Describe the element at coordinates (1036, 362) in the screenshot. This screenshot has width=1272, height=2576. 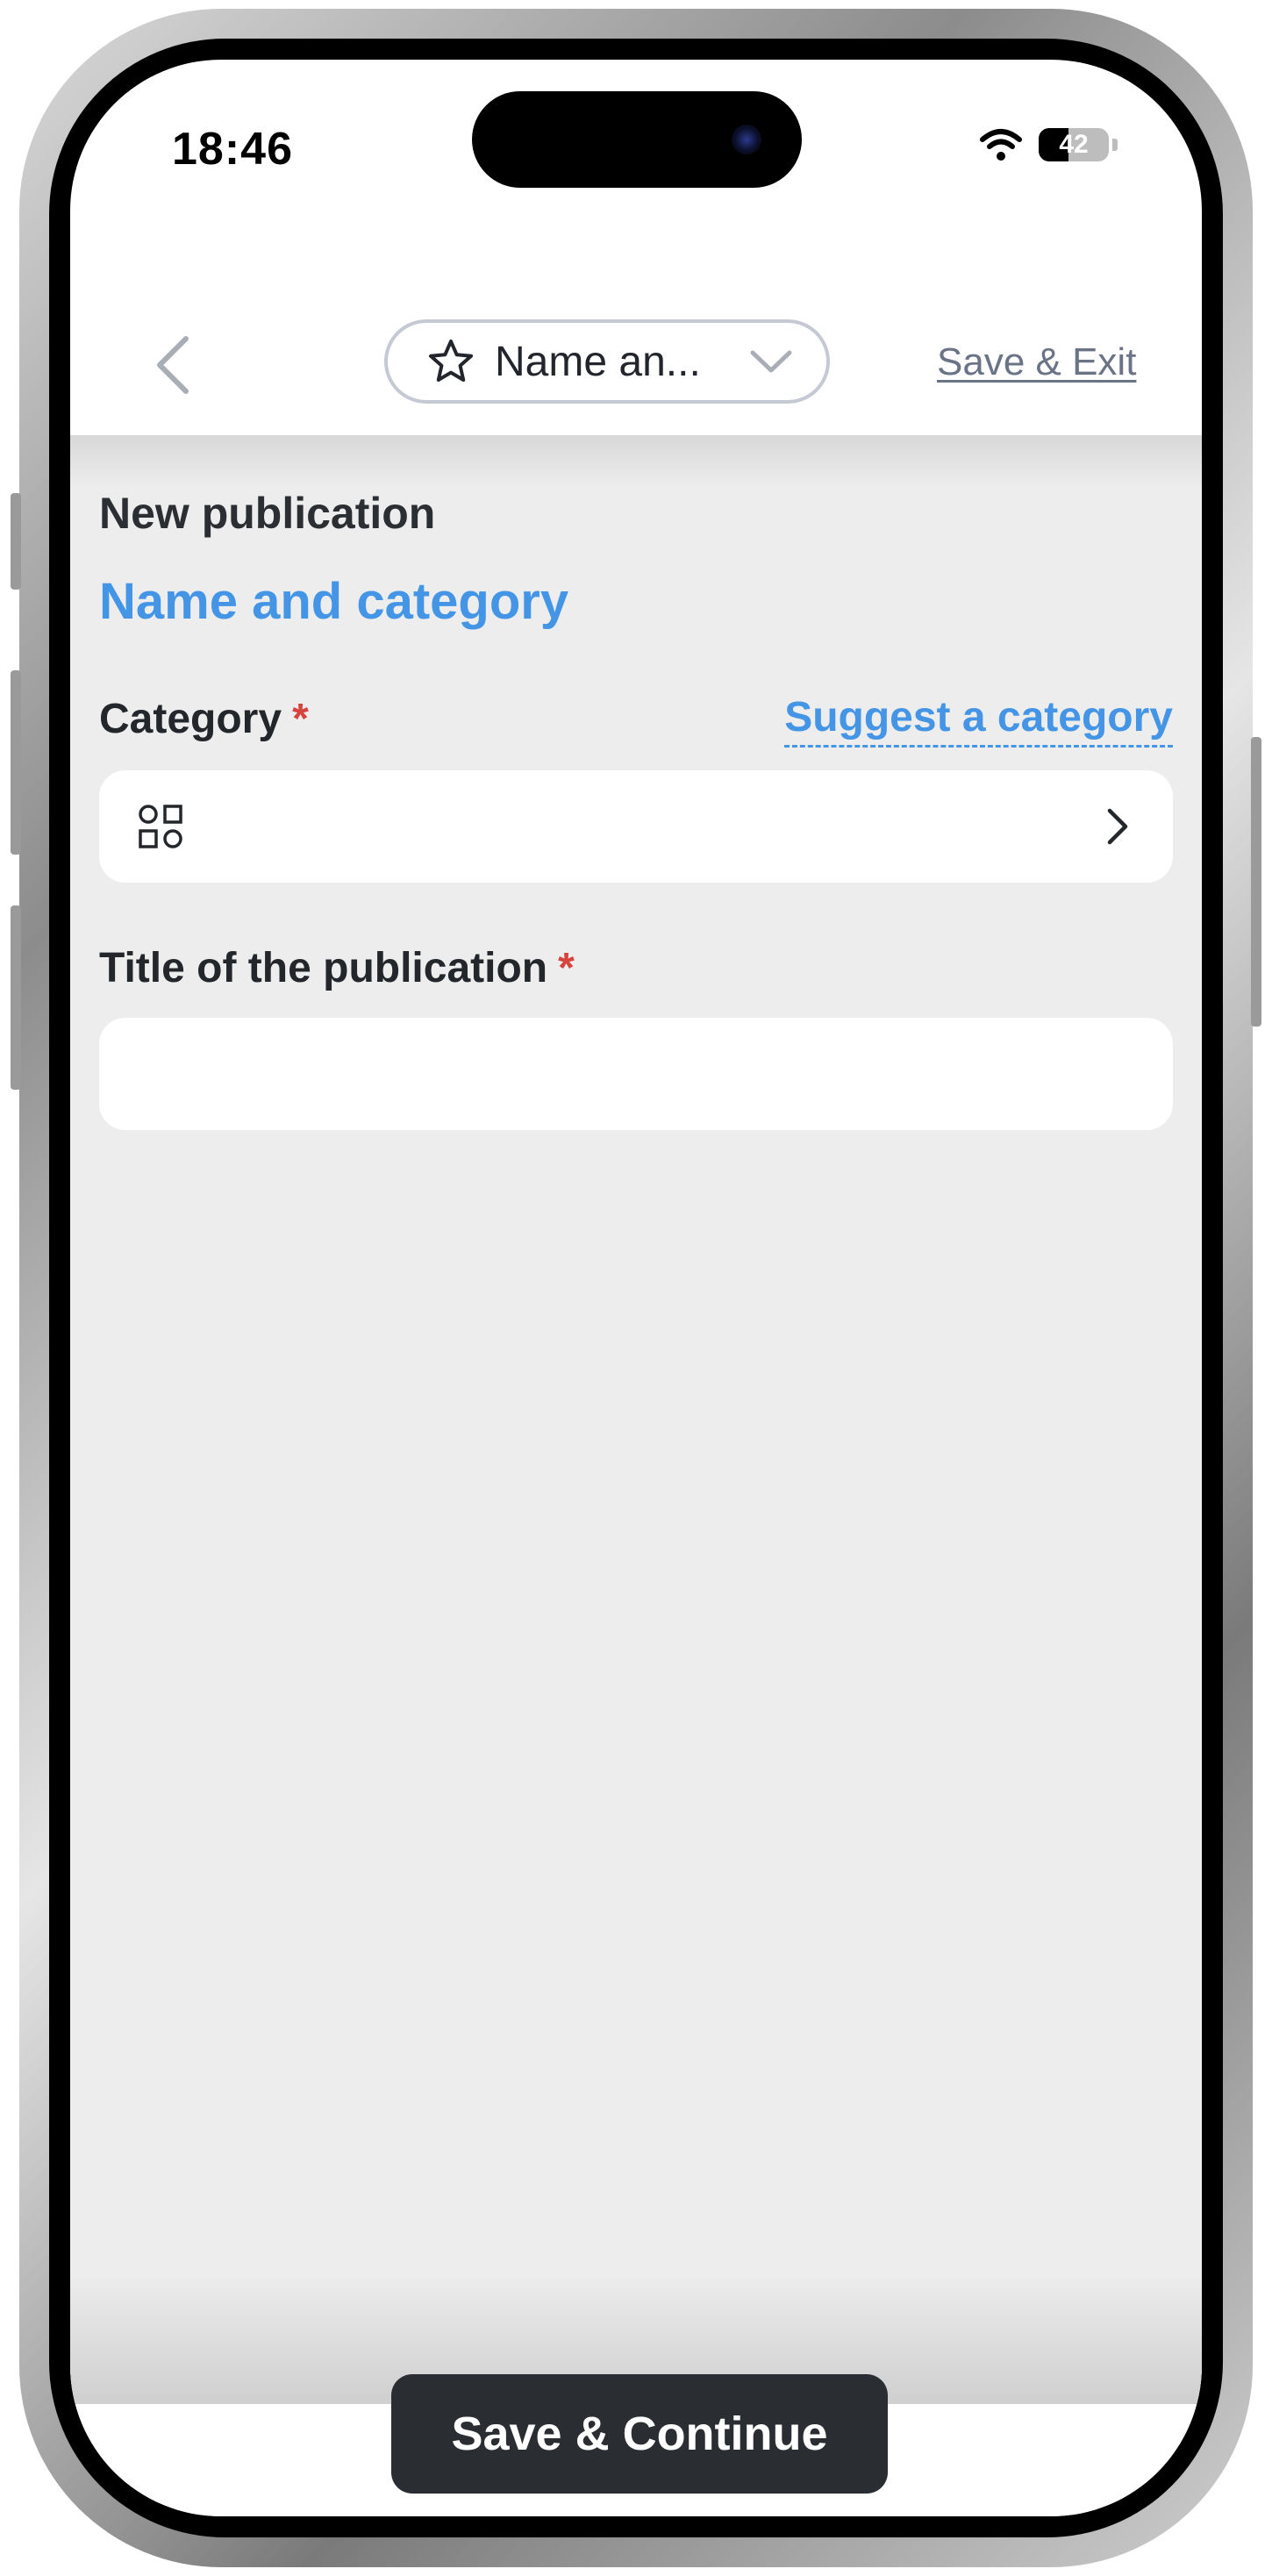
I see `save-exit-link: Save & Exit` at that location.